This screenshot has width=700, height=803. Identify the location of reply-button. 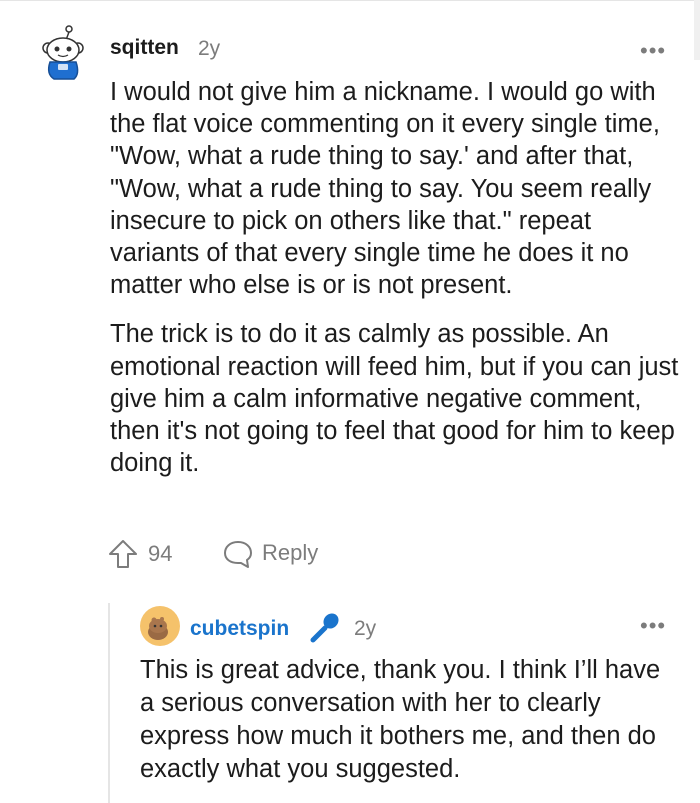
(238, 554).